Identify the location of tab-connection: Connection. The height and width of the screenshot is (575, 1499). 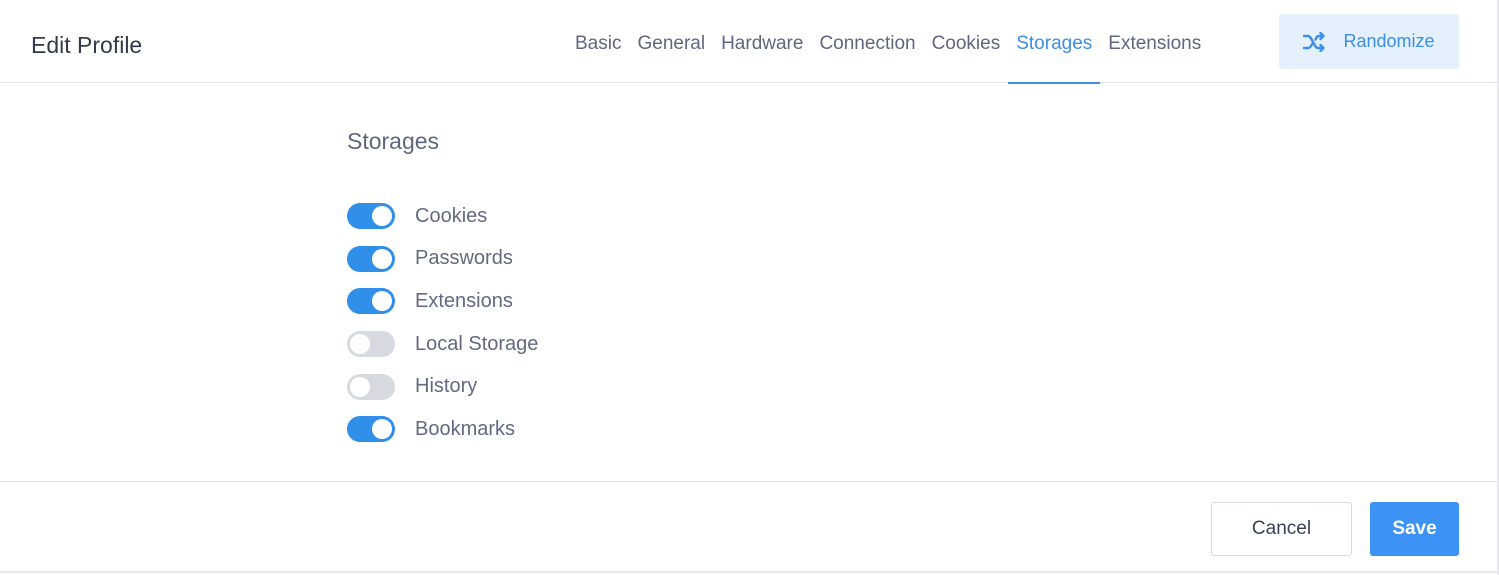
(867, 41).